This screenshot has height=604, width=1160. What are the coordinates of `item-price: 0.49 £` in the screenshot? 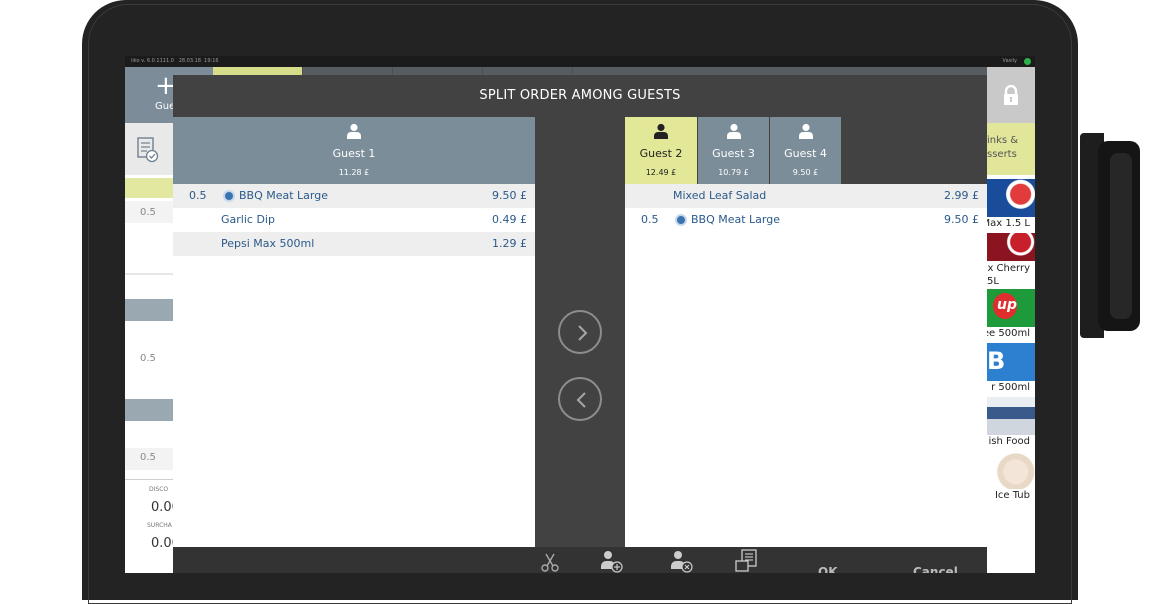 It's located at (509, 219).